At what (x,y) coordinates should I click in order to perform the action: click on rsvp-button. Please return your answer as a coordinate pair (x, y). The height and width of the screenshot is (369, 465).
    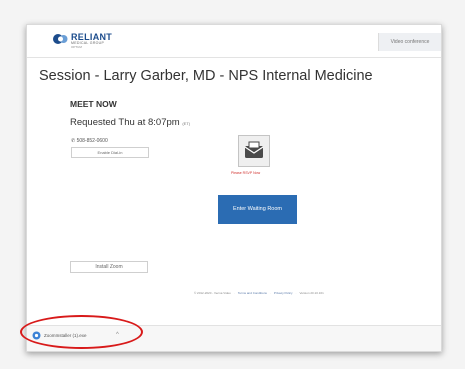
    Looking at the image, I should click on (254, 151).